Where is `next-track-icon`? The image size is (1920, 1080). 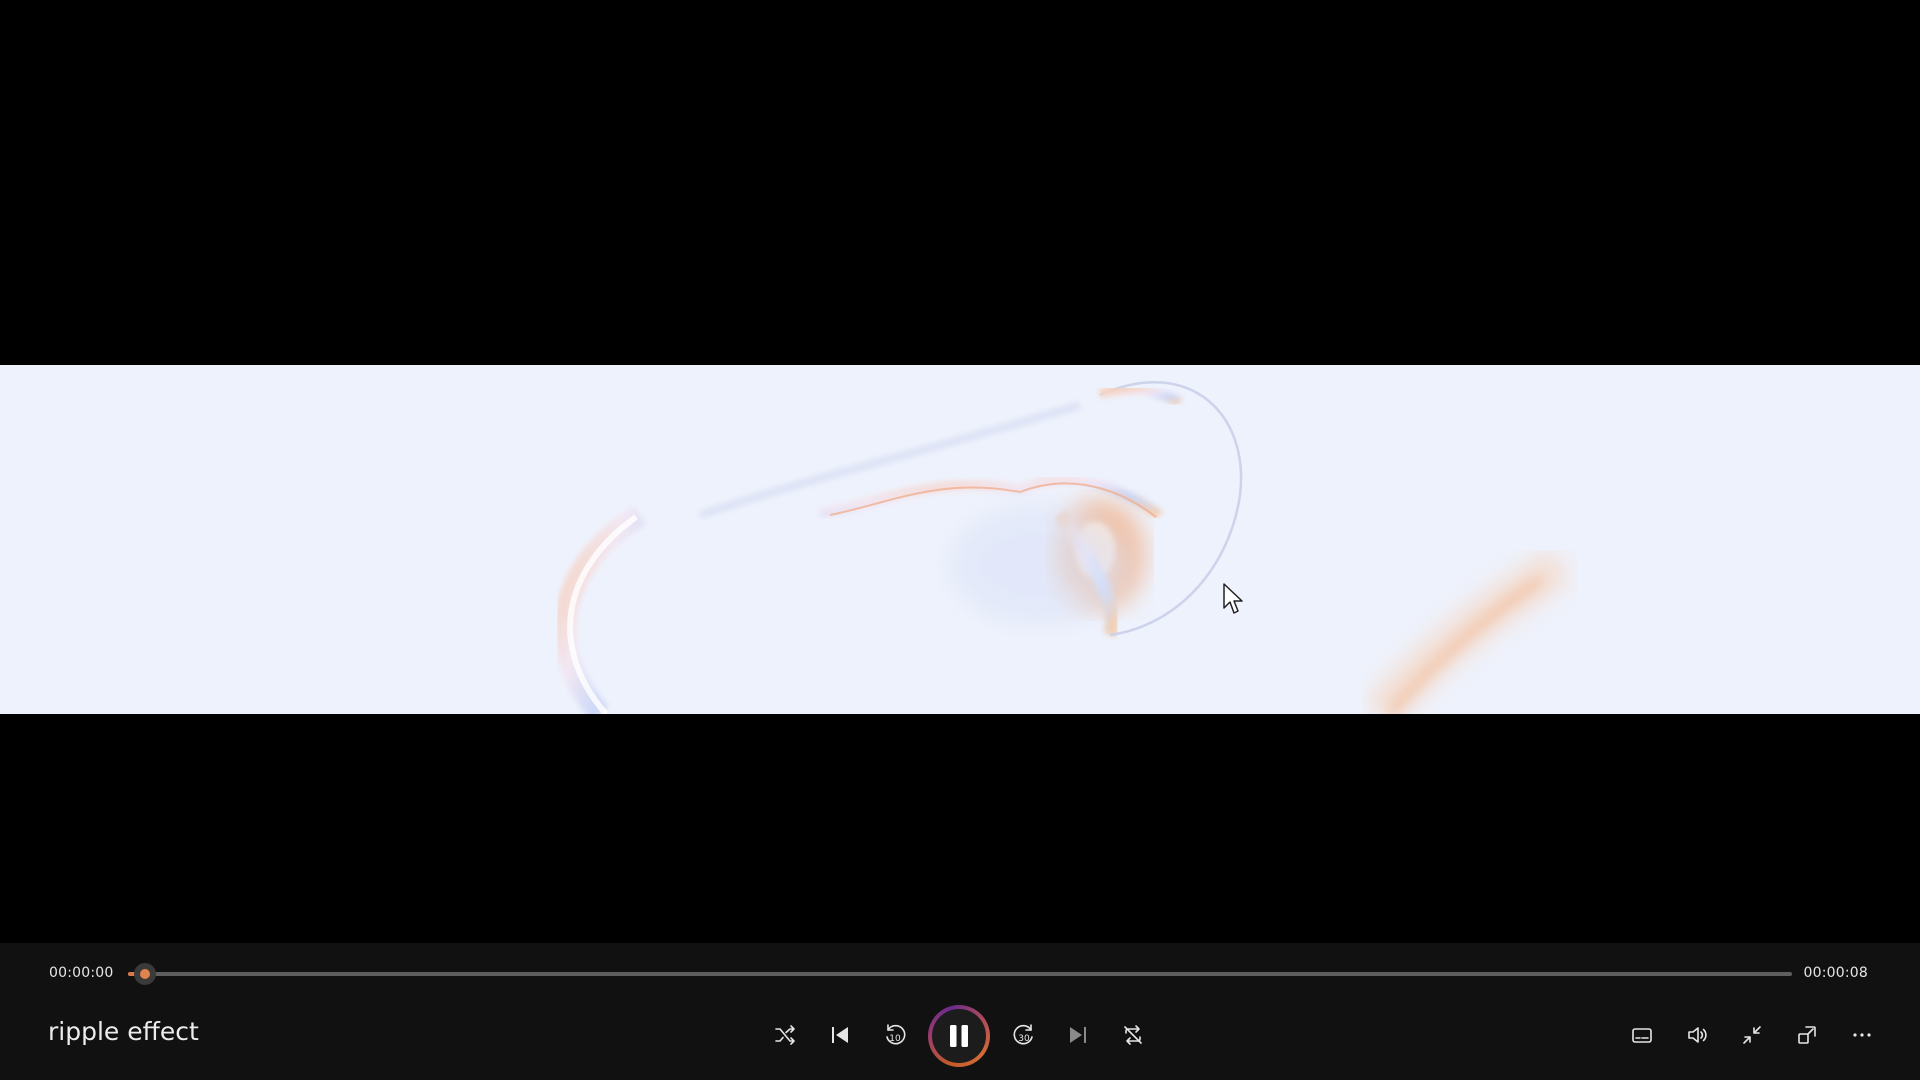
next-track-icon is located at coordinates (1078, 1035).